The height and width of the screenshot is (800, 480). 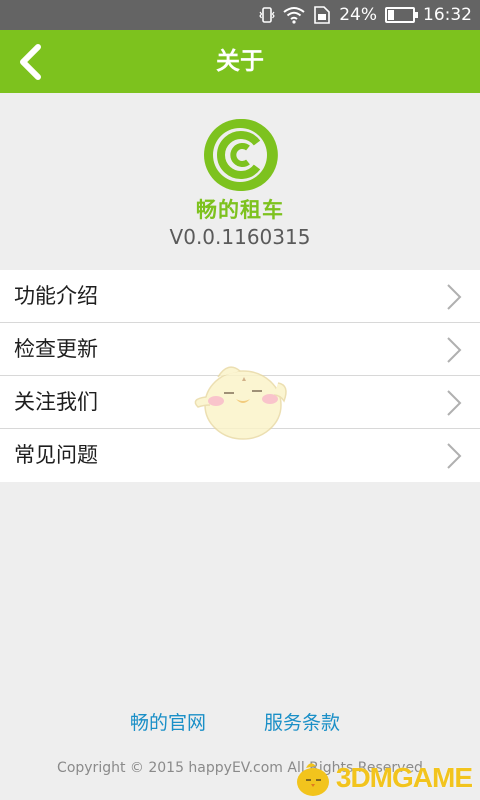 I want to click on watermark-text: 3DMGAME, so click(x=404, y=777).